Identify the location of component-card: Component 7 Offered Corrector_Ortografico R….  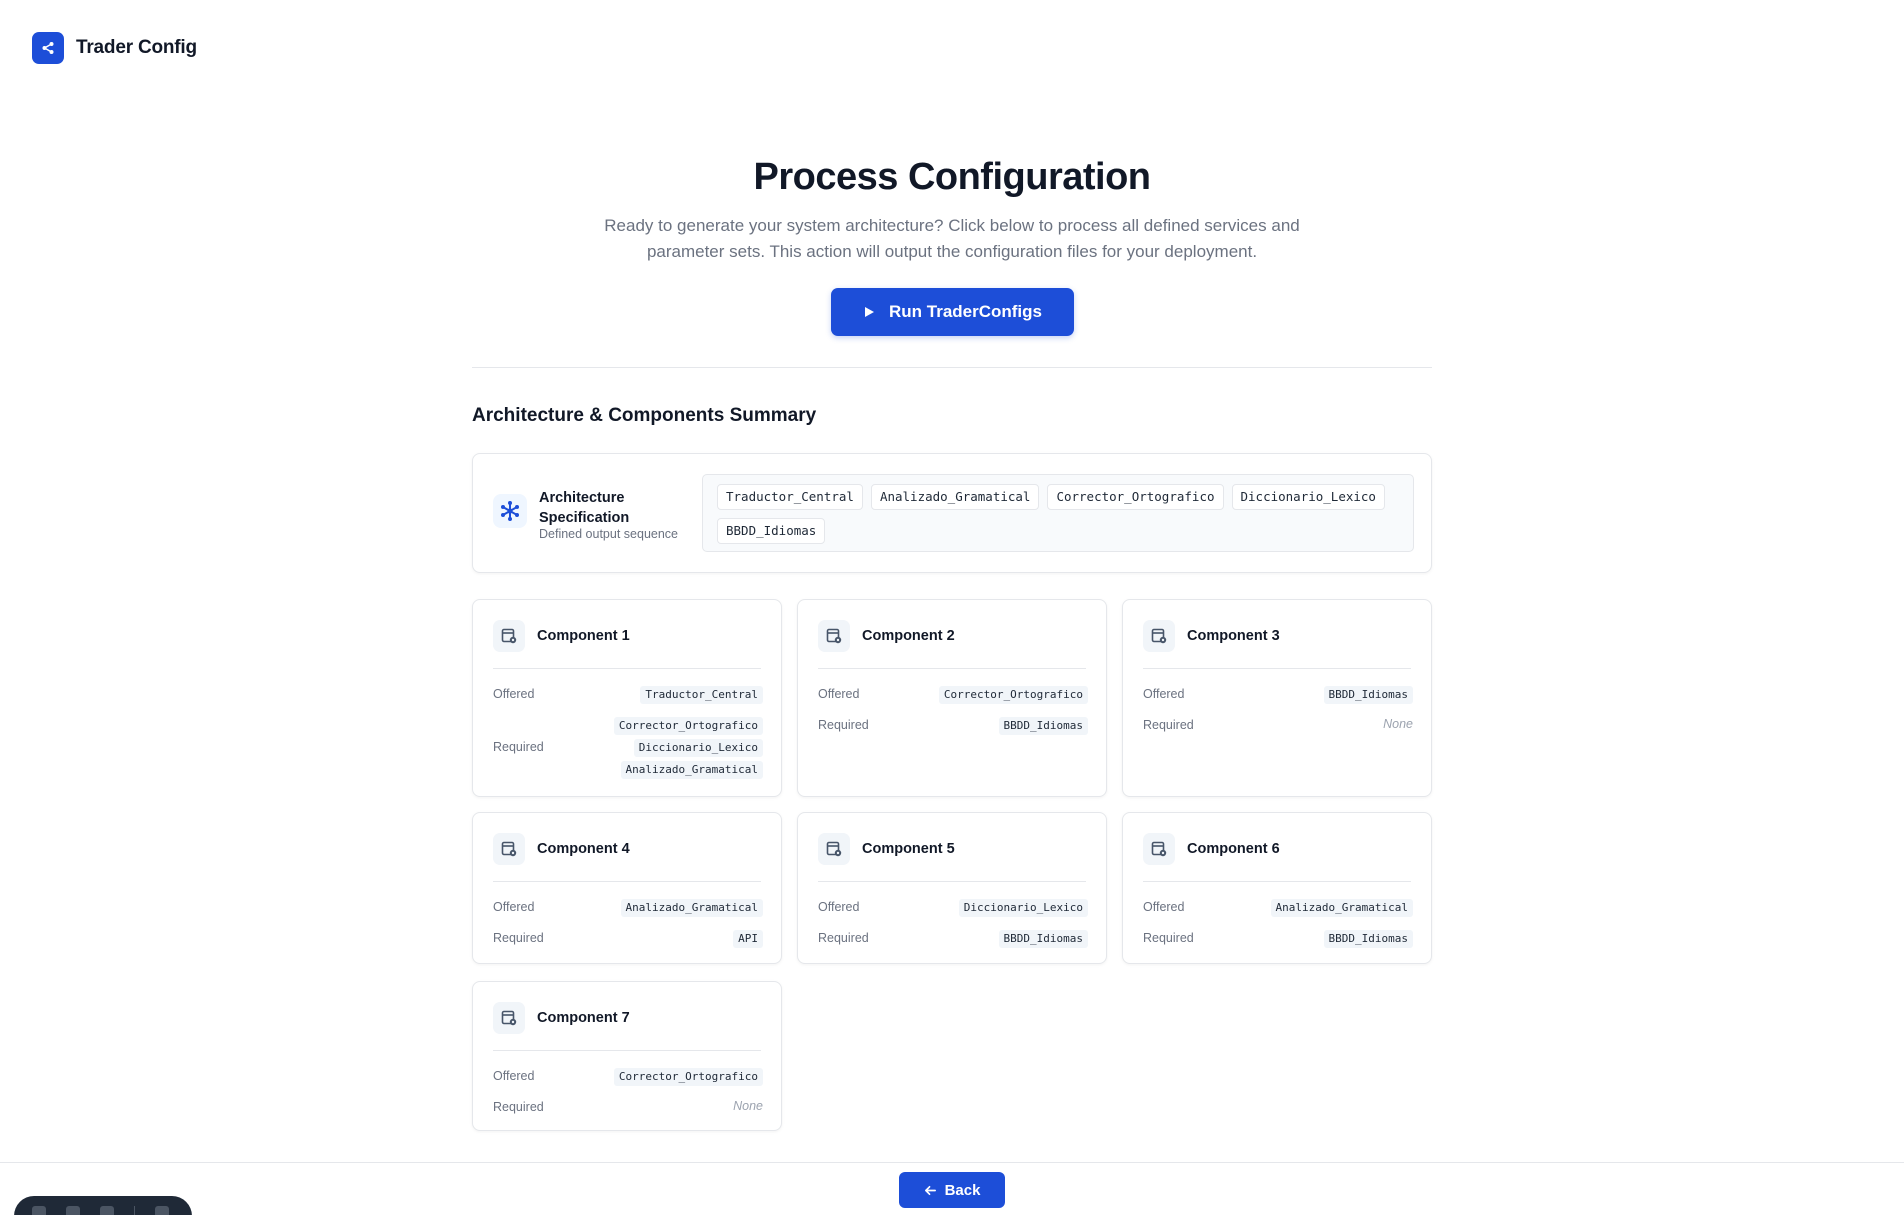
(627, 1056).